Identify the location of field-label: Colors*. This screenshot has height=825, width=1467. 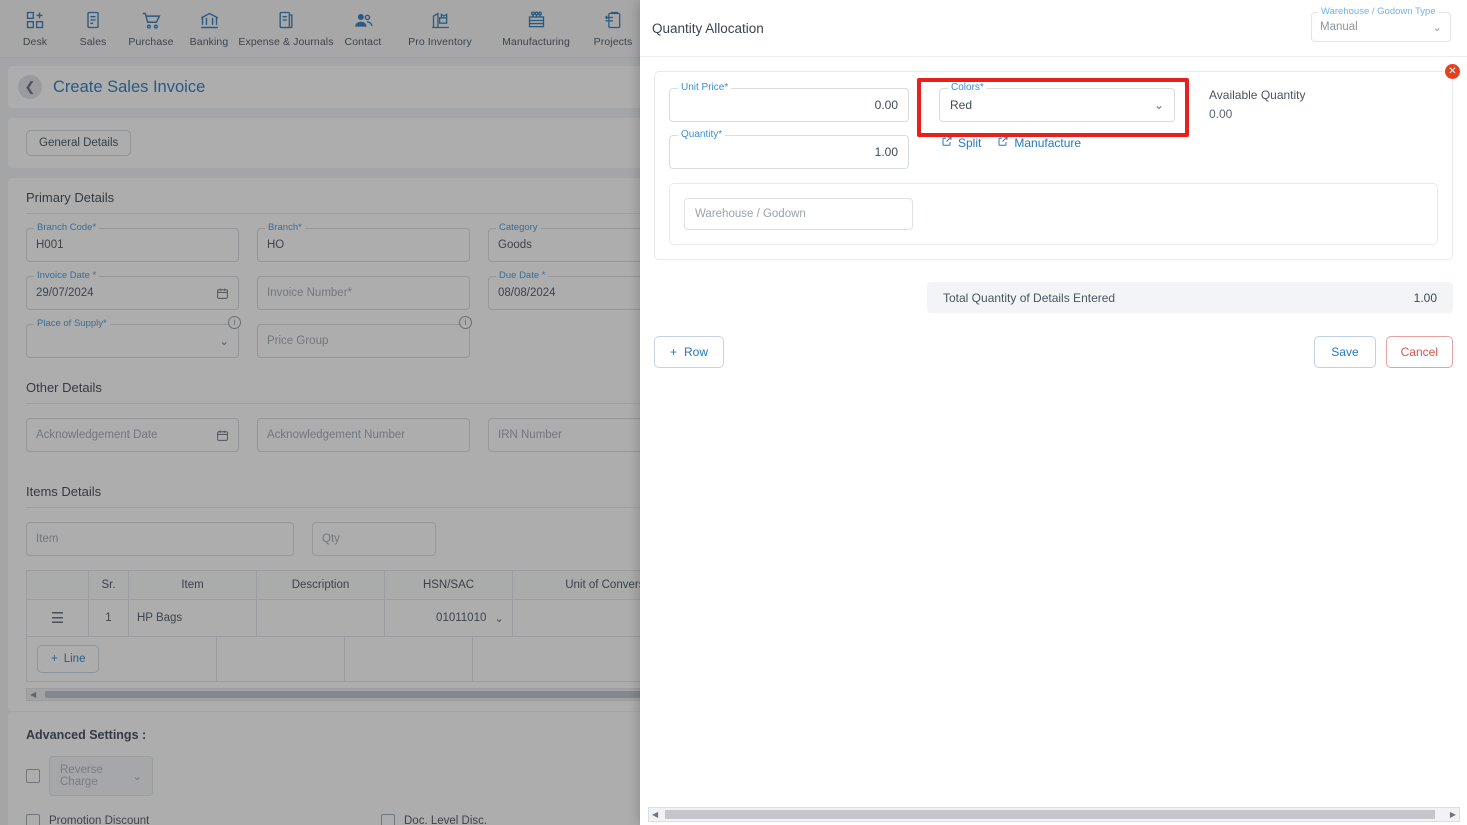
(967, 87).